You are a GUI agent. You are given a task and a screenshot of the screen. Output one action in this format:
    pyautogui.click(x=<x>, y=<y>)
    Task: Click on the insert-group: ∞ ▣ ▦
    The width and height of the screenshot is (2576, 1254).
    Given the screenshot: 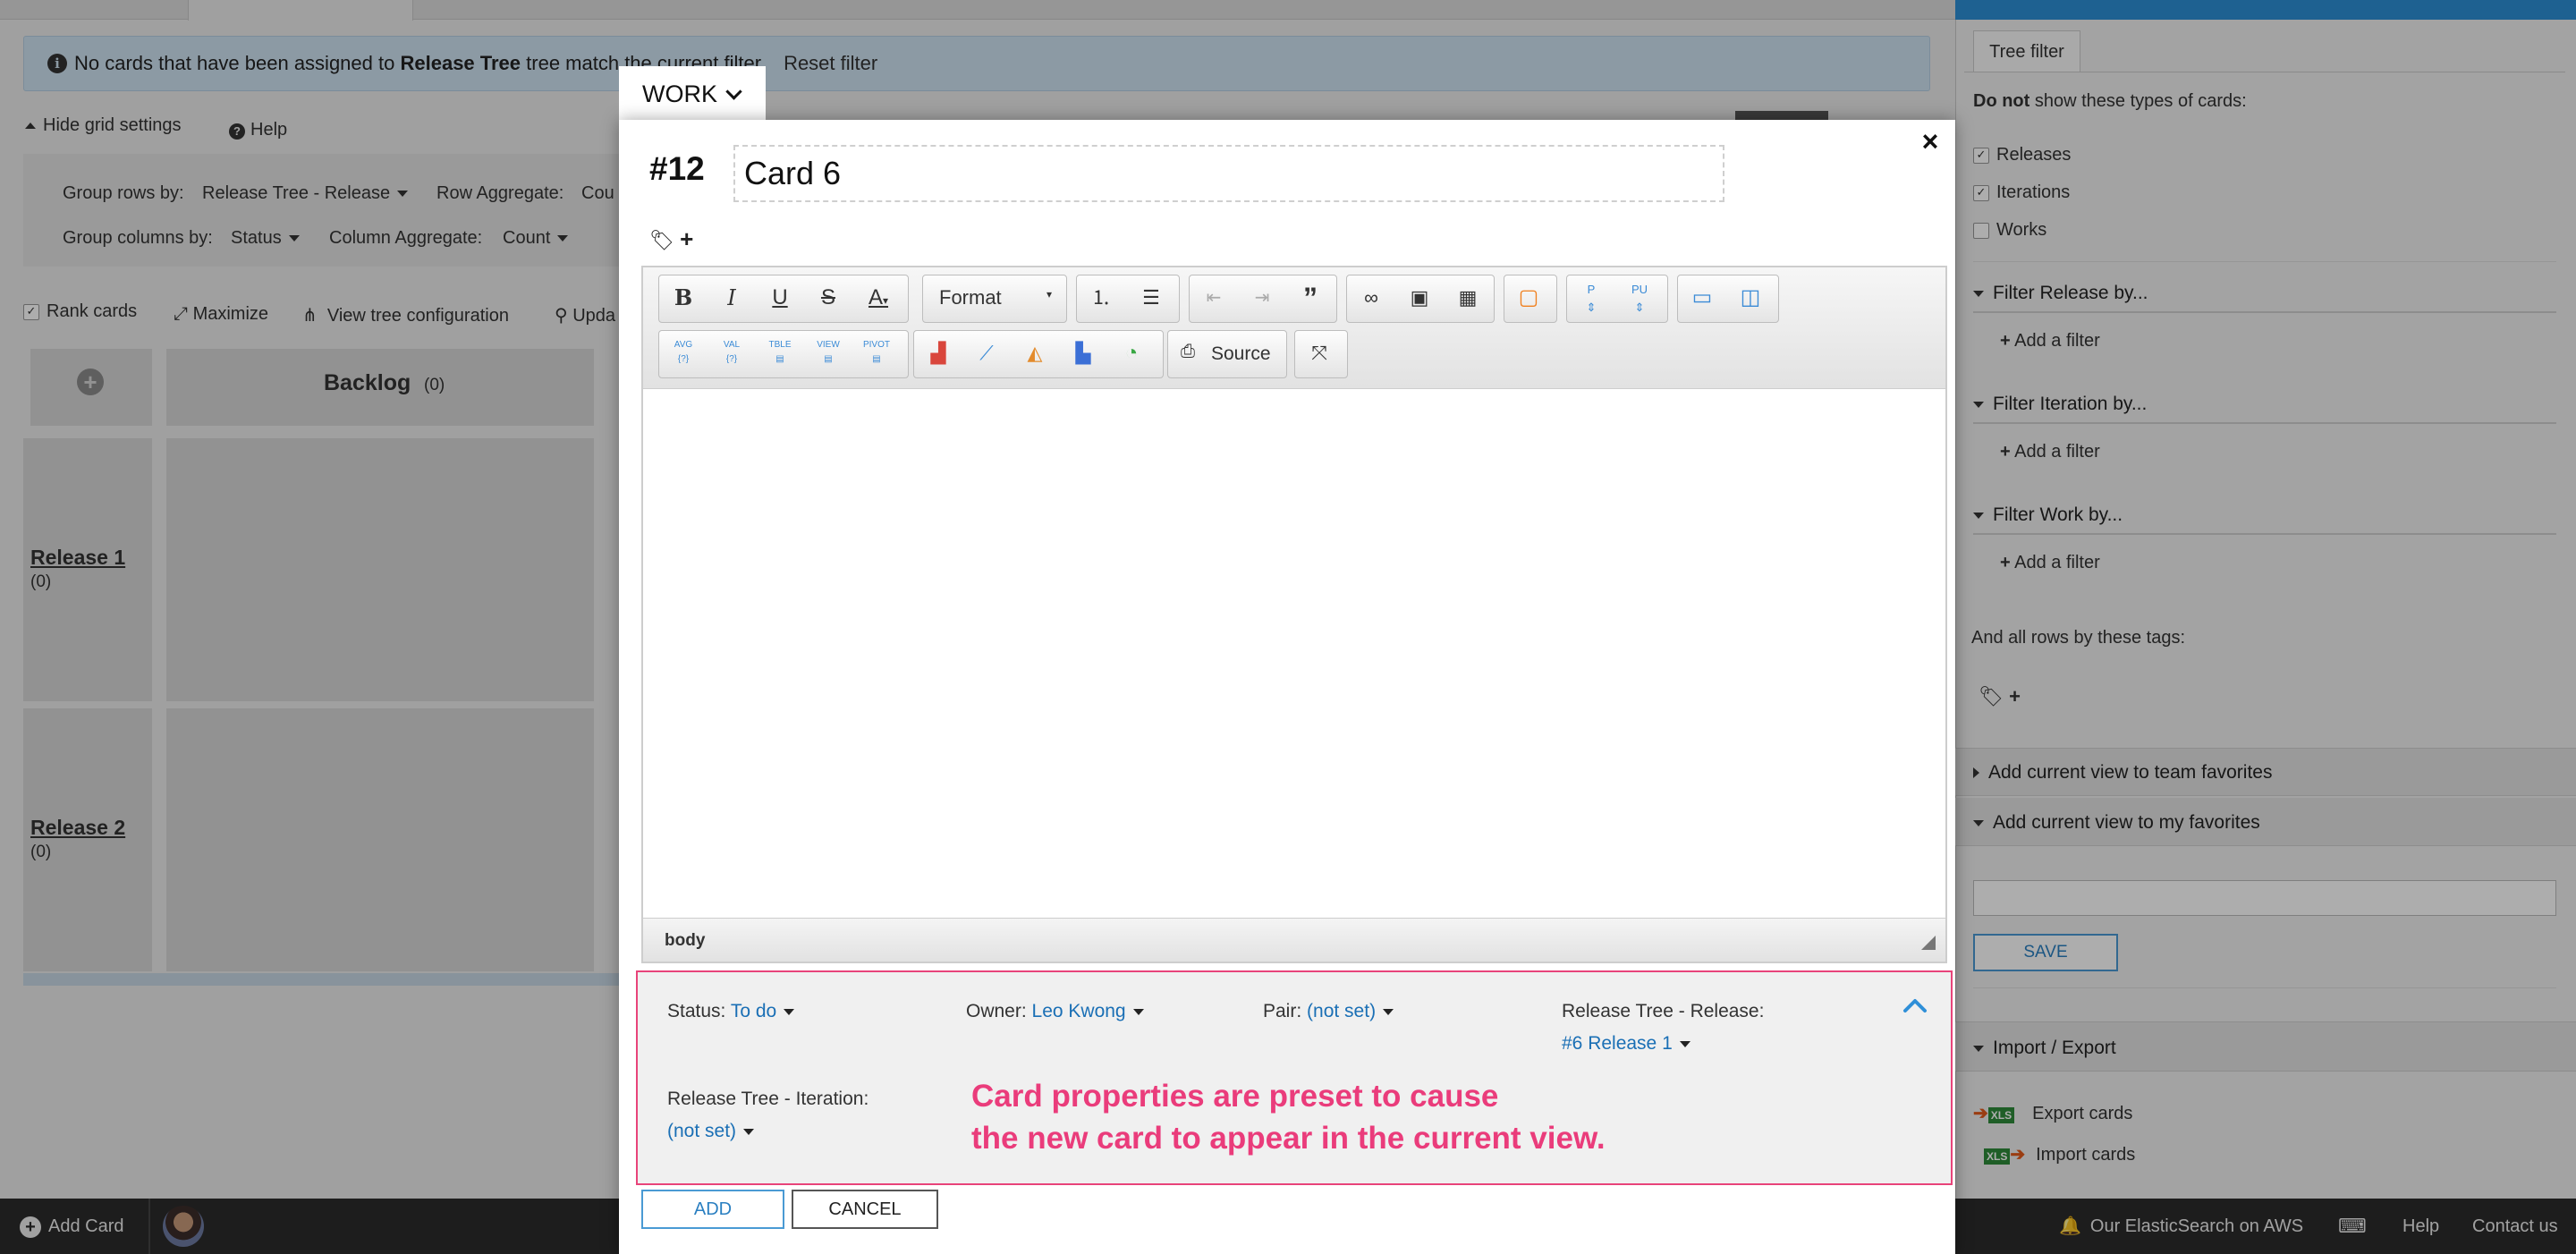 What is the action you would take?
    pyautogui.click(x=1420, y=299)
    